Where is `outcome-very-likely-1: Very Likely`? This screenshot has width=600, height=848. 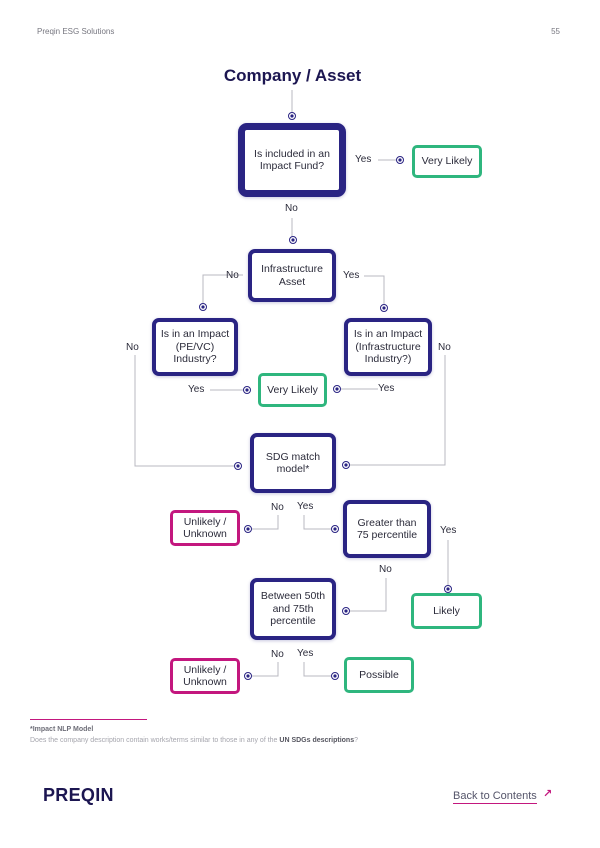 outcome-very-likely-1: Very Likely is located at coordinates (447, 161).